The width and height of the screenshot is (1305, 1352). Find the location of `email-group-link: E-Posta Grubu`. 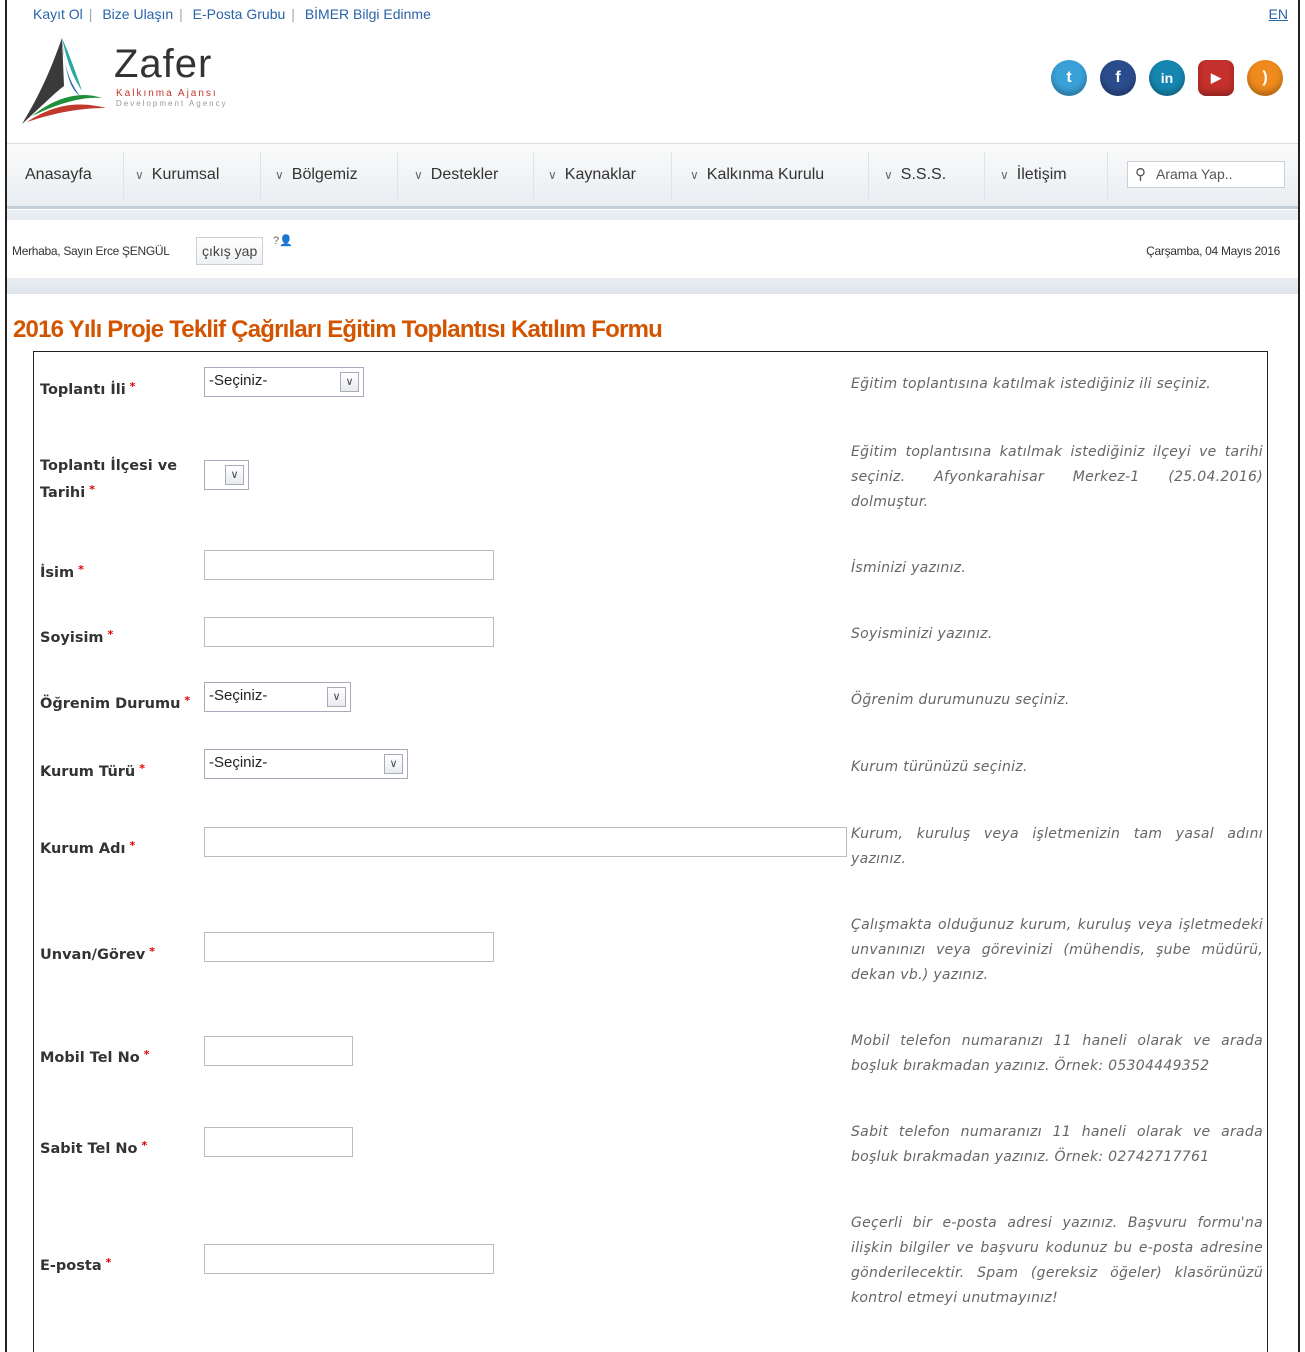

email-group-link: E-Posta Grubu is located at coordinates (239, 14).